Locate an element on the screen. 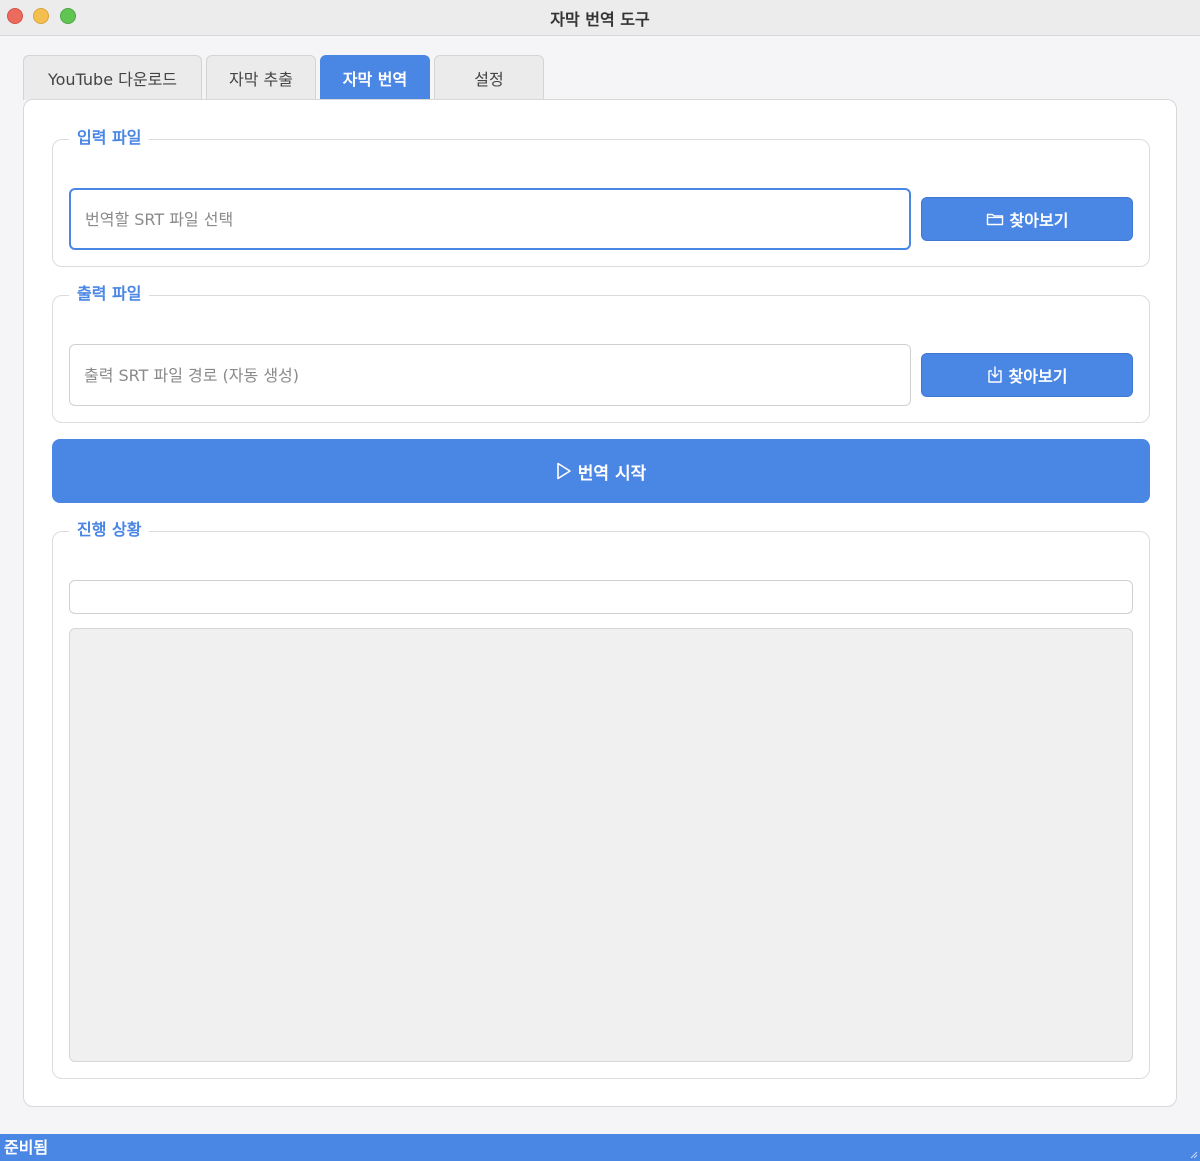 Image resolution: width=1200 pixels, height=1161 pixels. start-translation-button: 번역 시작 is located at coordinates (601, 471).